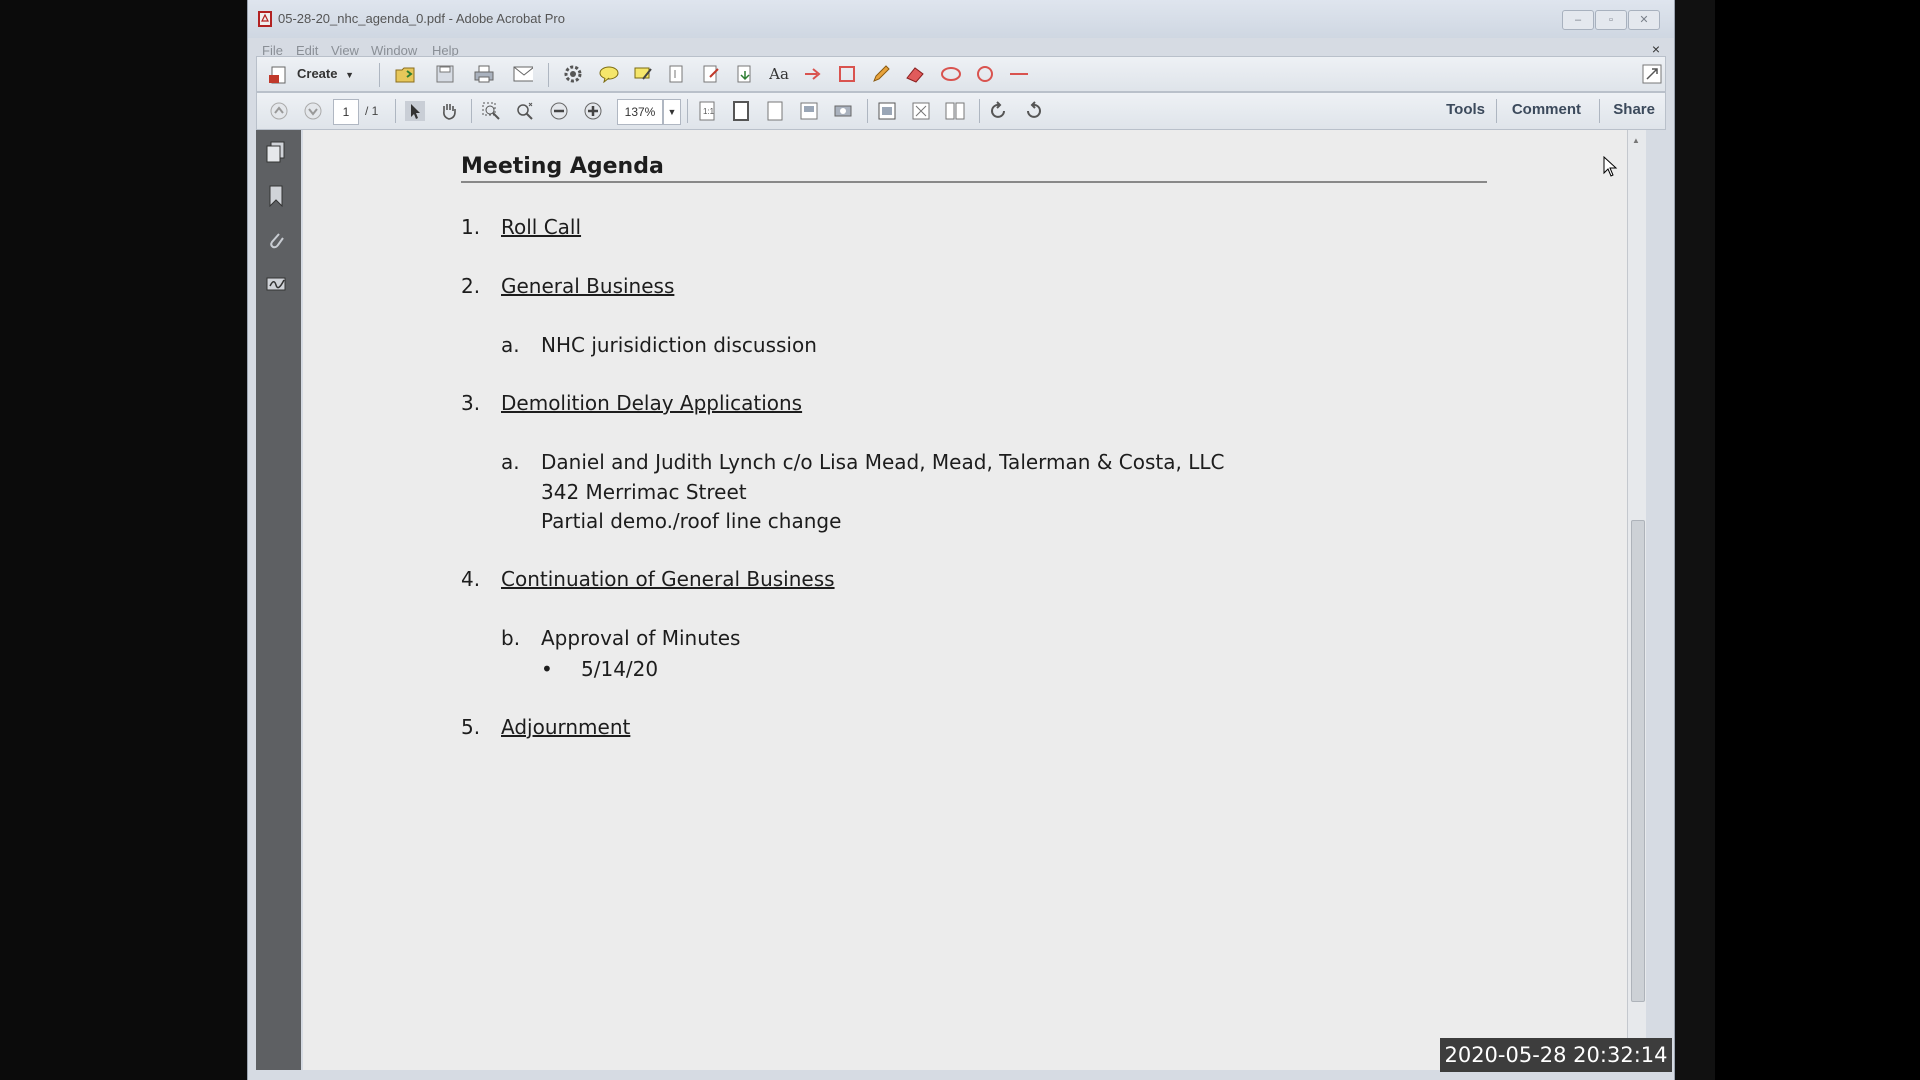 This screenshot has height=1080, width=1920. I want to click on video-timestamp: 2020-05-28 20:32:14, so click(1556, 1055).